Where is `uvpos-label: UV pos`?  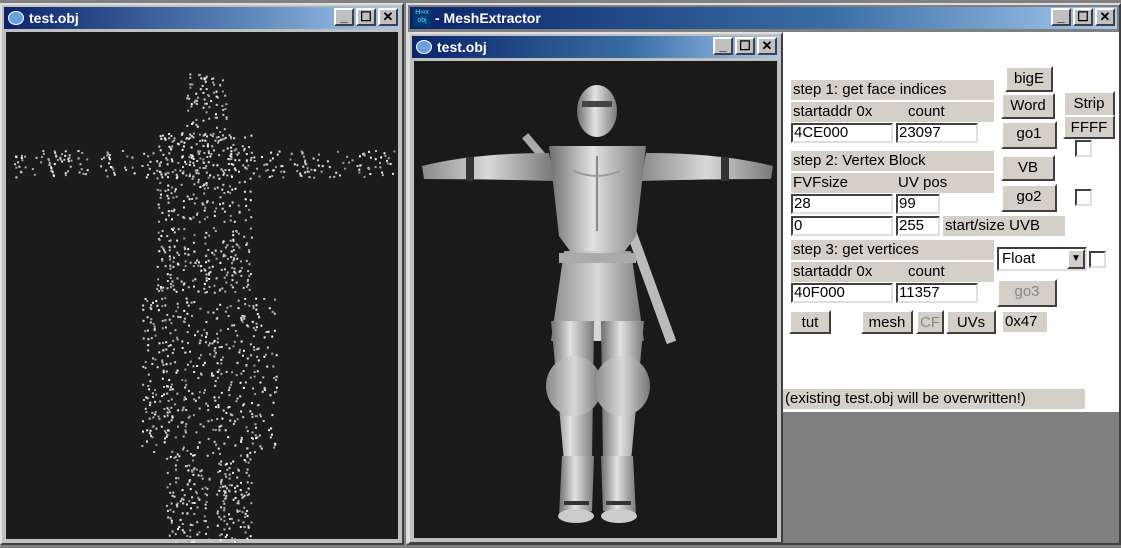 uvpos-label: UV pos is located at coordinates (945, 183).